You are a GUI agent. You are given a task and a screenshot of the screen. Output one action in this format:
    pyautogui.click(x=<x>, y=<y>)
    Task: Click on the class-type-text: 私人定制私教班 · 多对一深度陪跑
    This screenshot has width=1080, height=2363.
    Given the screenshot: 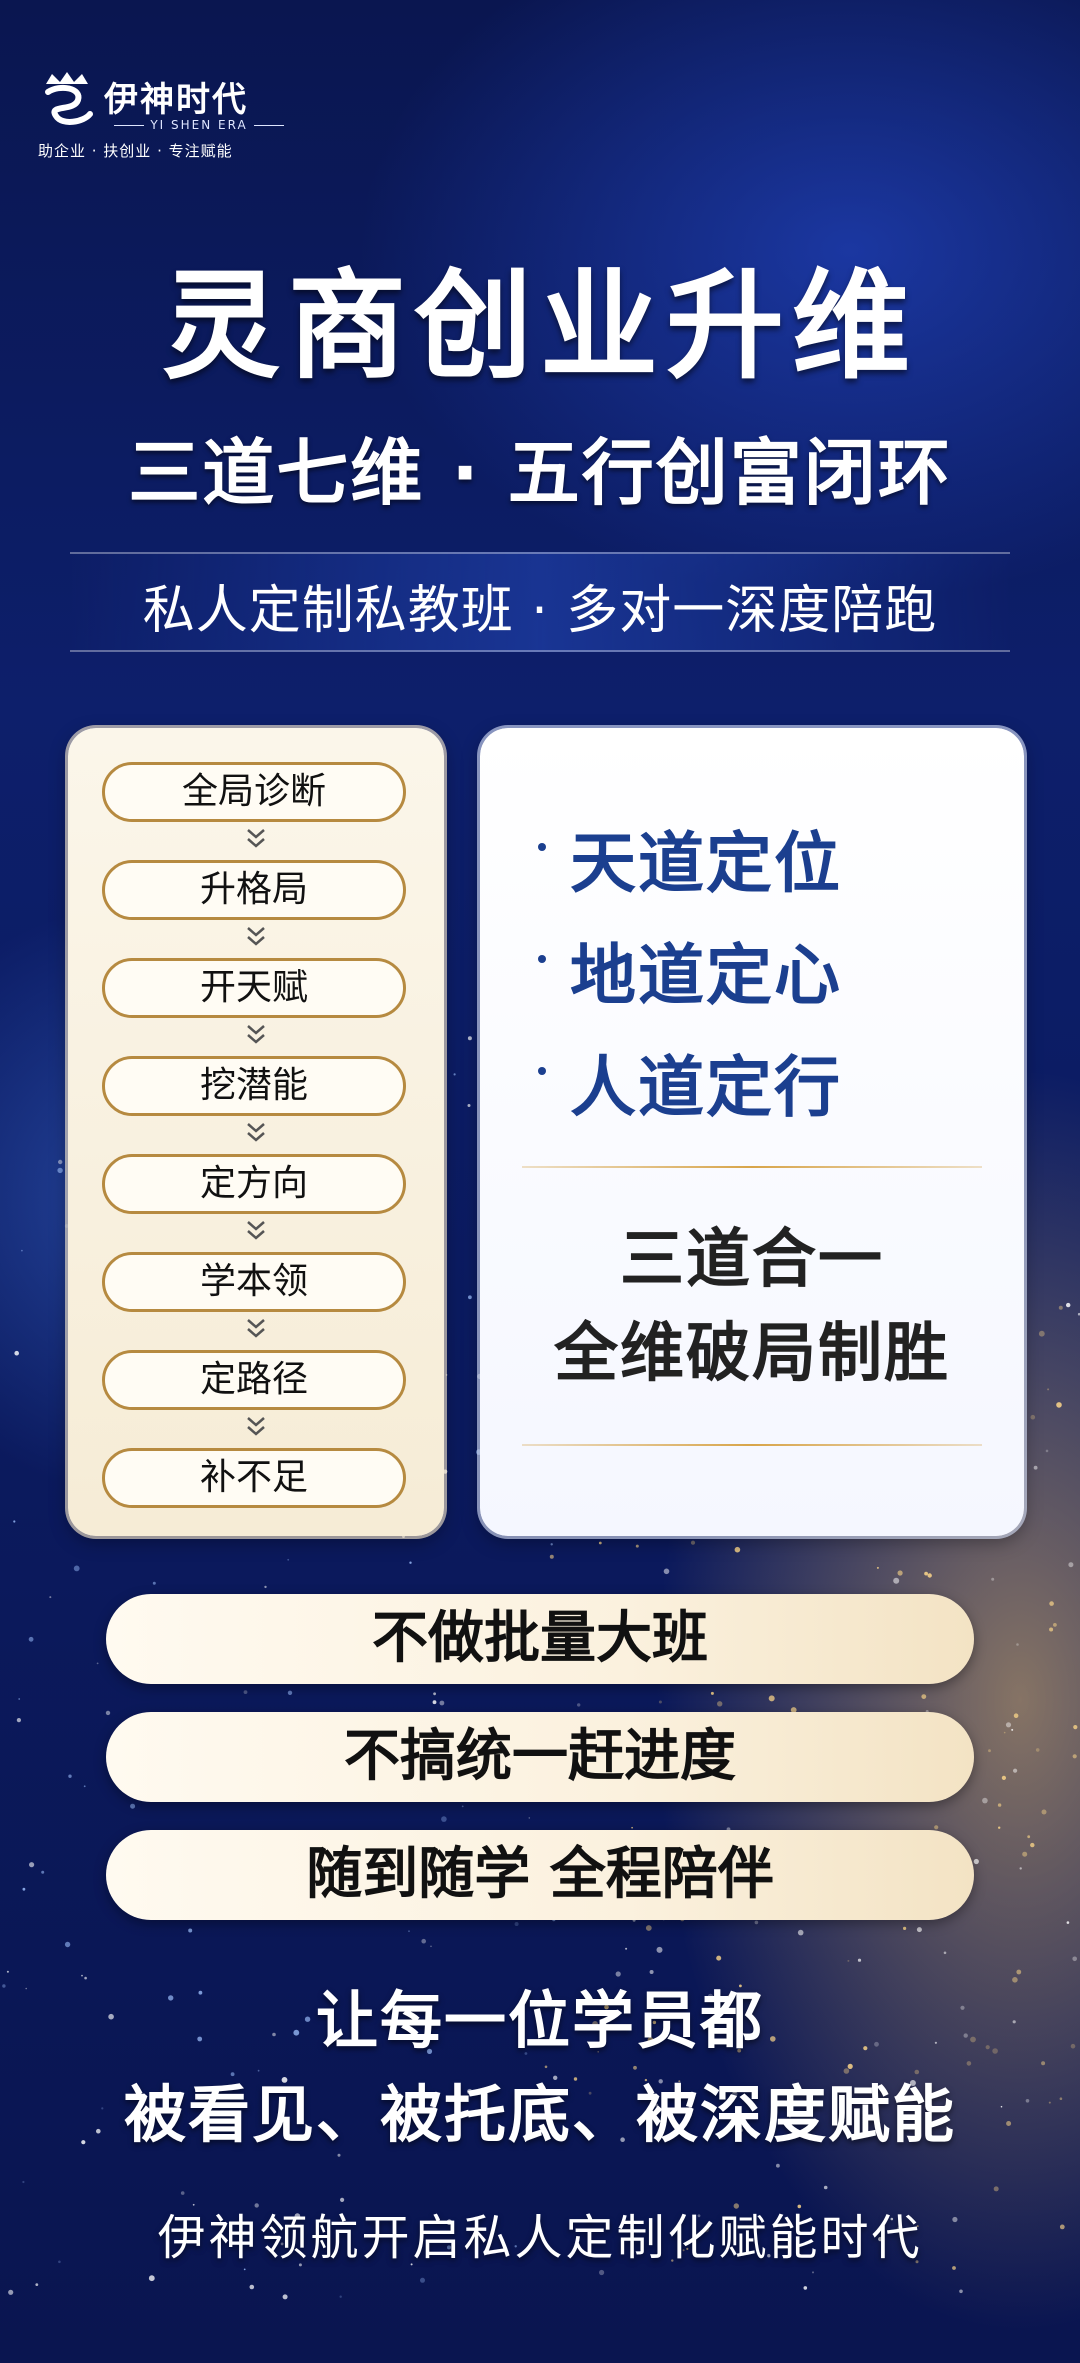 What is the action you would take?
    pyautogui.click(x=540, y=611)
    